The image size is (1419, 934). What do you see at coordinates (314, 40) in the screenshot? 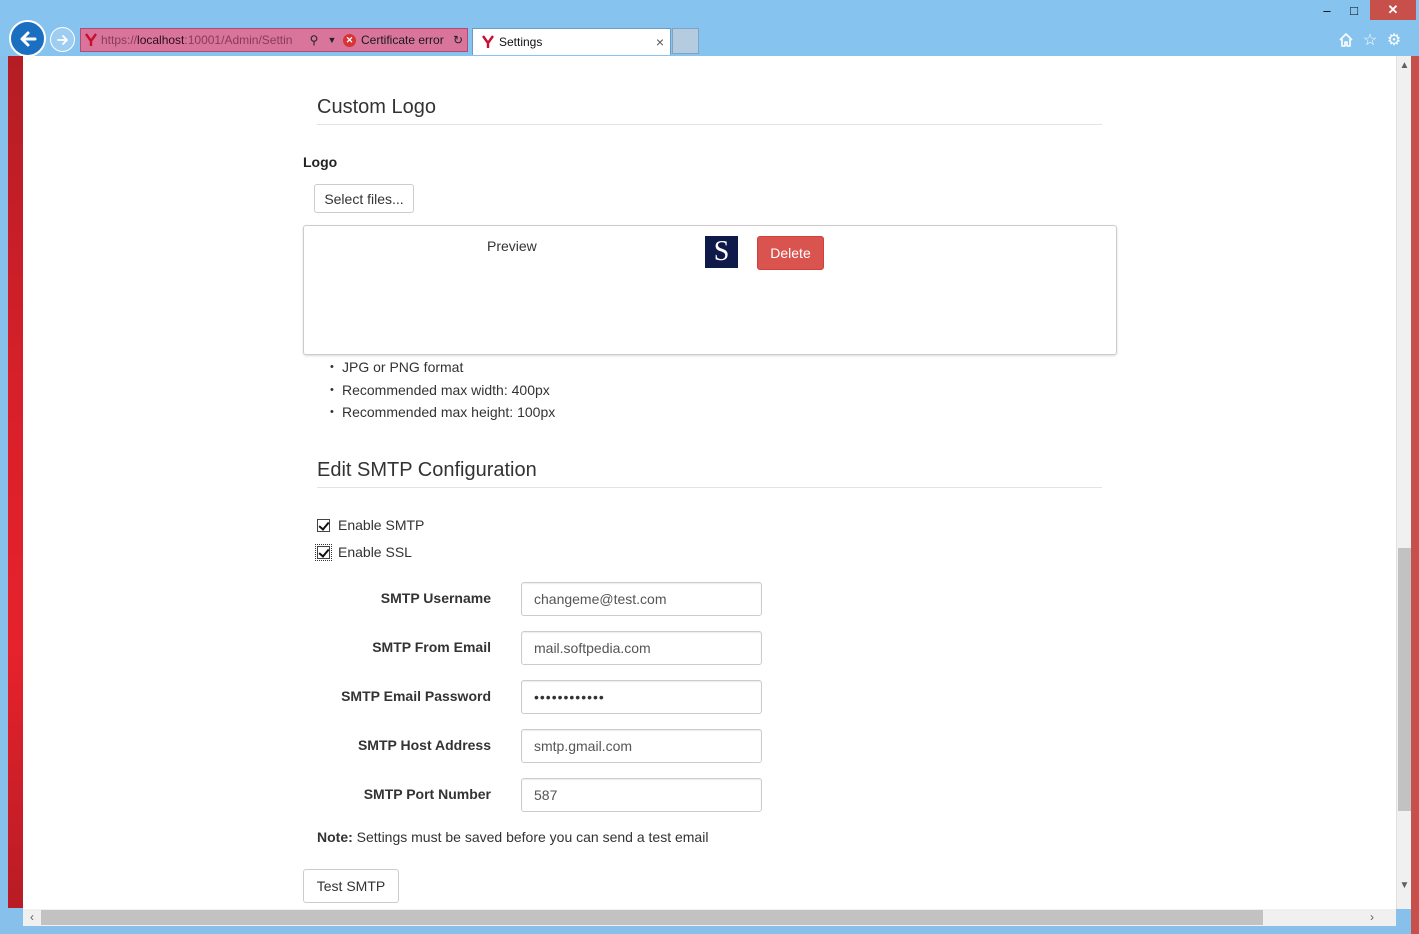
I see `search-icon: ⚲` at bounding box center [314, 40].